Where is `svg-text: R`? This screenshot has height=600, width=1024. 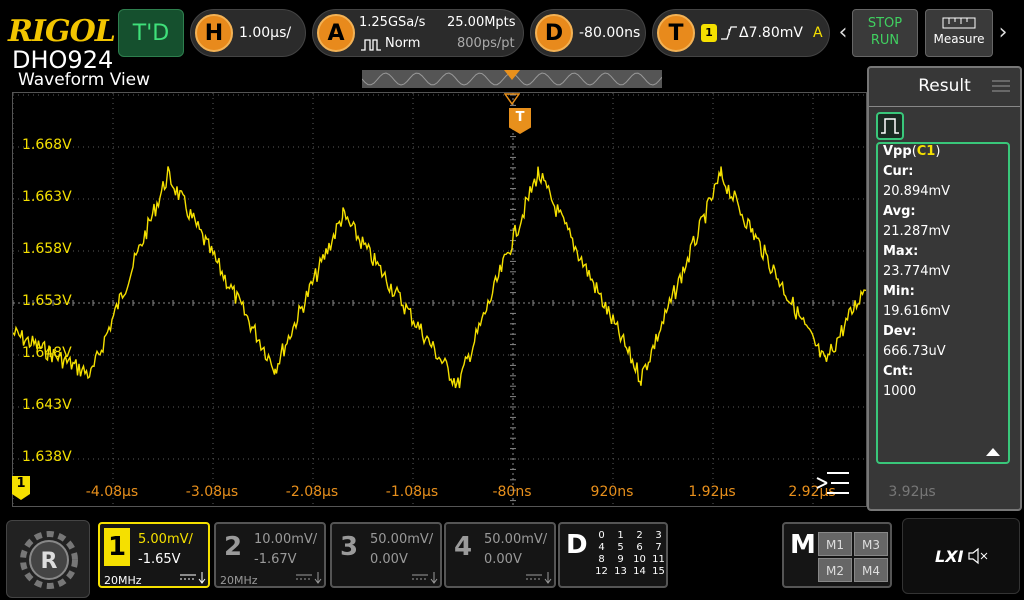 svg-text: R is located at coordinates (49, 561).